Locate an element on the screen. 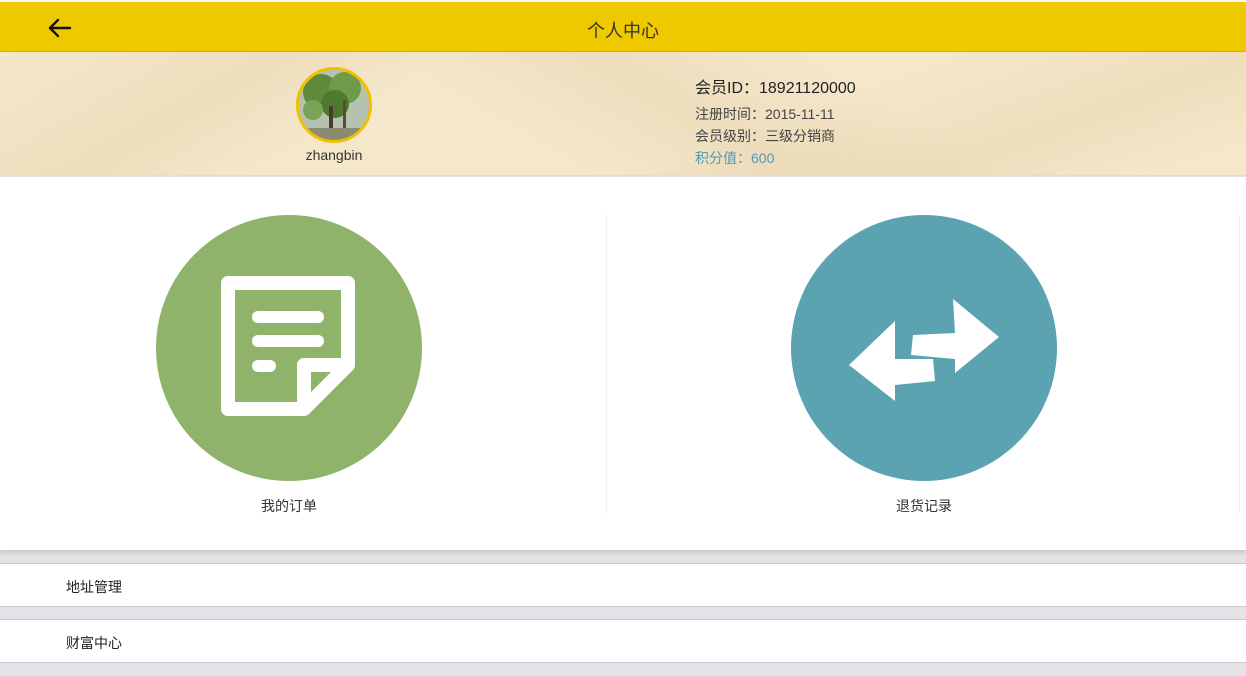 Image resolution: width=1246 pixels, height=676 pixels. order-document-icon is located at coordinates (289, 348).